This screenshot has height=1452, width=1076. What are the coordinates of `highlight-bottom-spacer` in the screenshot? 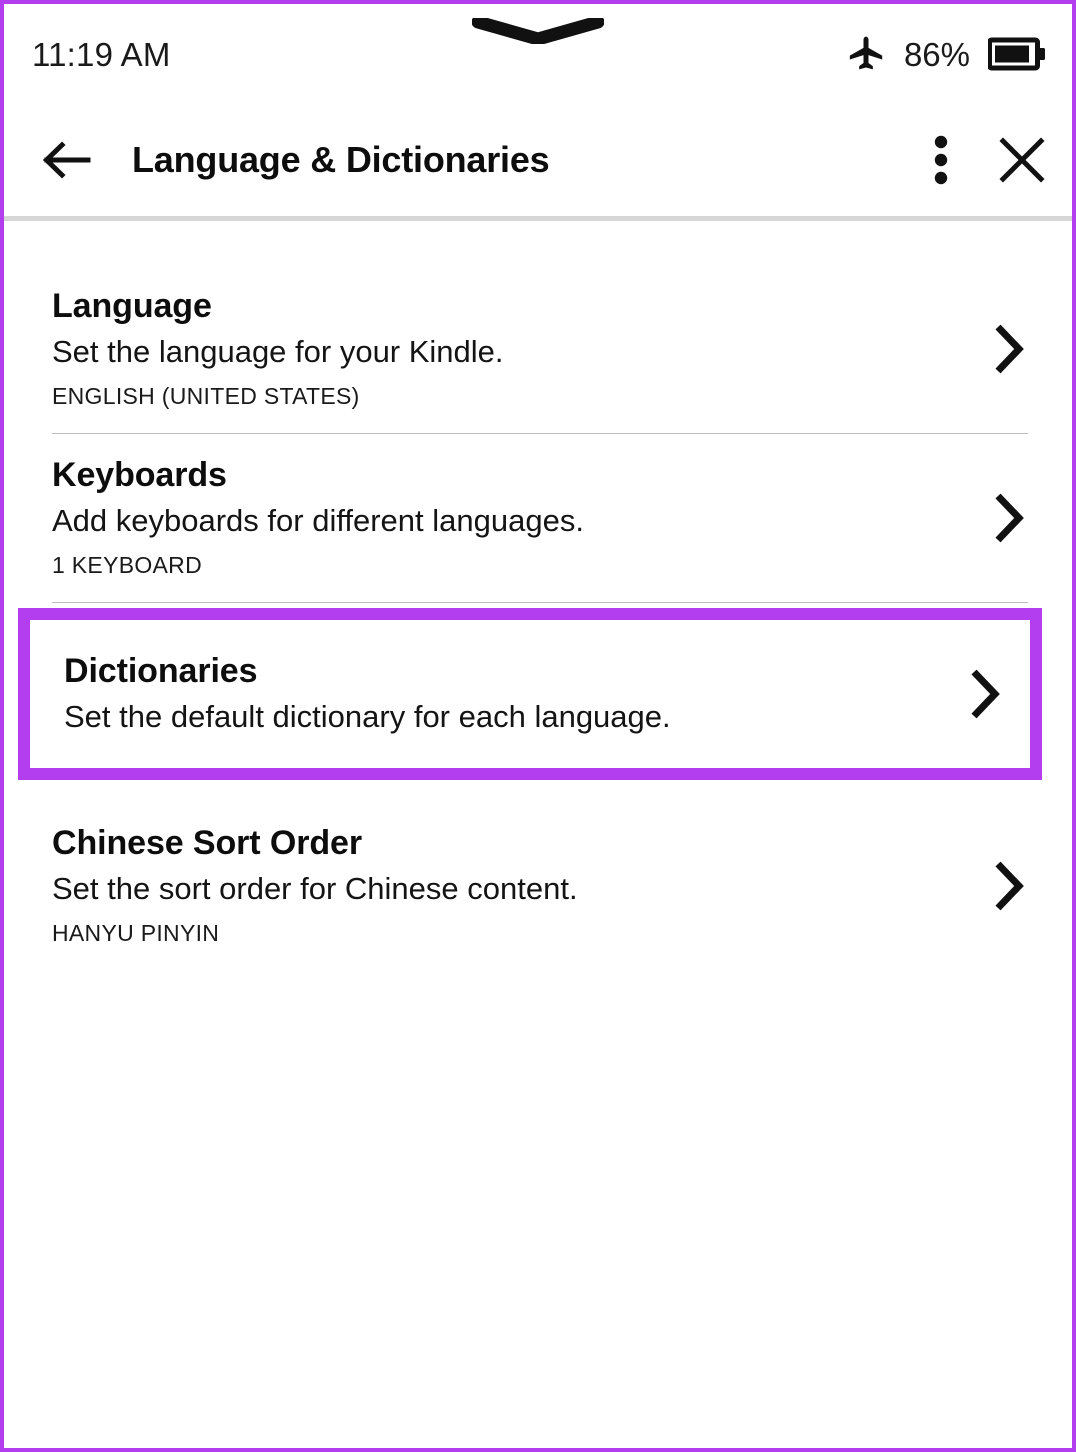 It's located at (538, 791).